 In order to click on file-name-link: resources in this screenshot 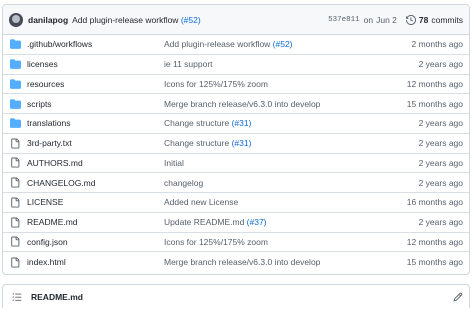, I will do `click(95, 84)`.